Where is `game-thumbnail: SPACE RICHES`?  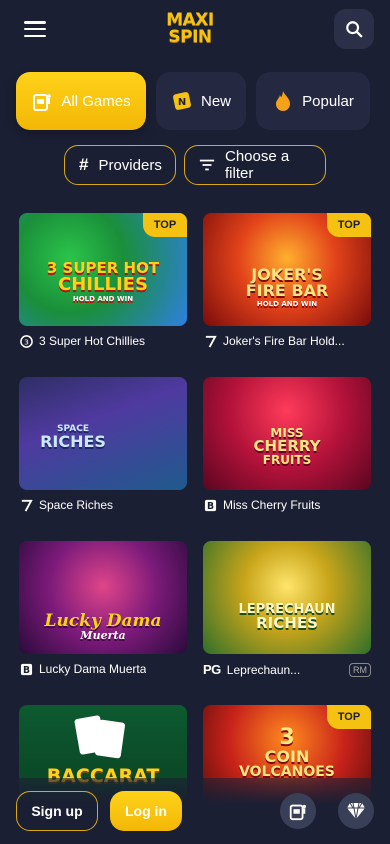
game-thumbnail: SPACE RICHES is located at coordinates (103, 433).